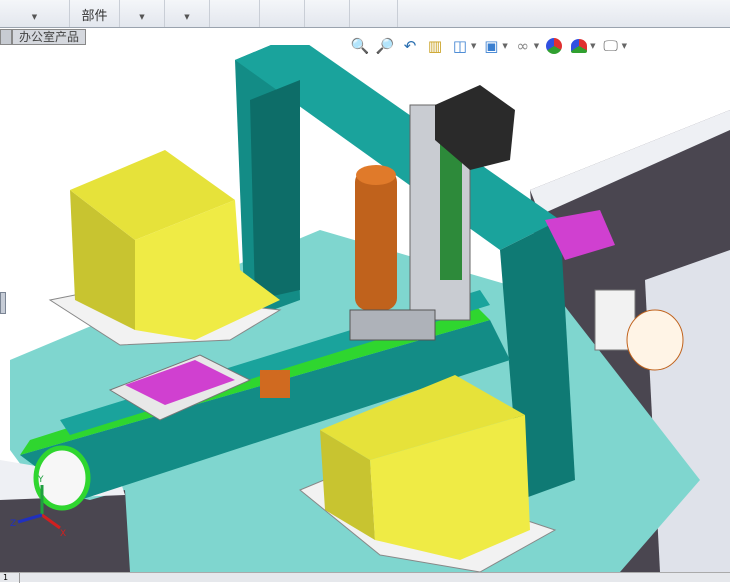  What do you see at coordinates (392, 325) in the screenshot?
I see `spindle-holder` at bounding box center [392, 325].